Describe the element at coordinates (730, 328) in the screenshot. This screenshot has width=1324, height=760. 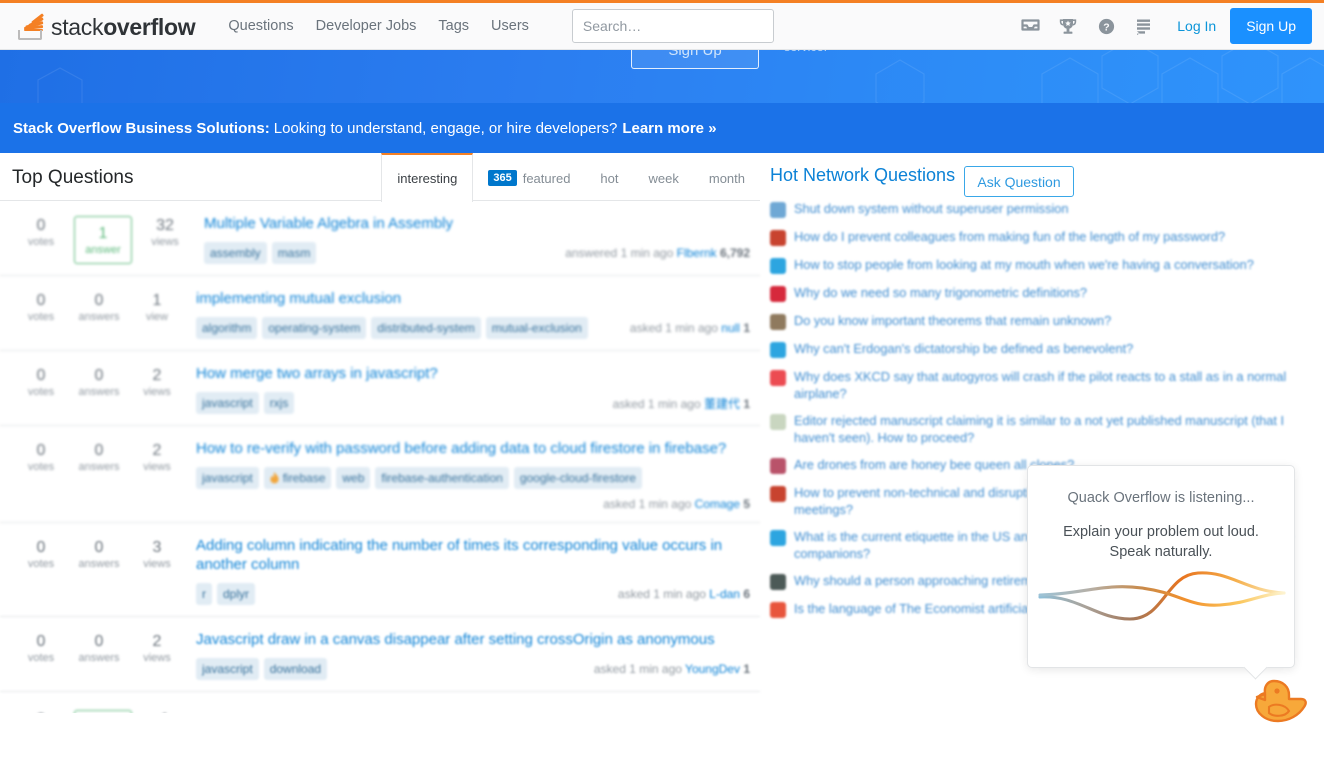
I see `question-author: null` at that location.